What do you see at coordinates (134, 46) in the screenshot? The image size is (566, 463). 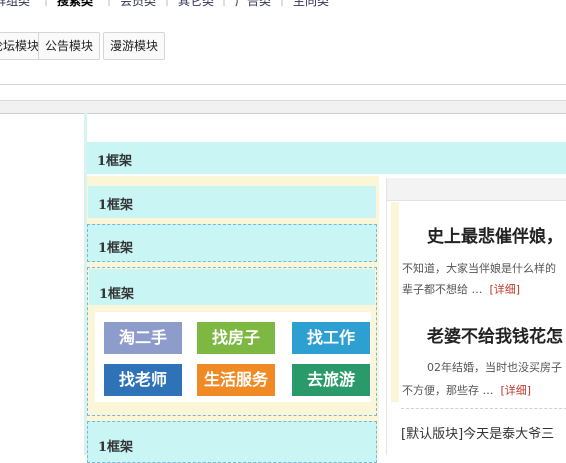 I see `roaming-module-button: 漫游模块` at bounding box center [134, 46].